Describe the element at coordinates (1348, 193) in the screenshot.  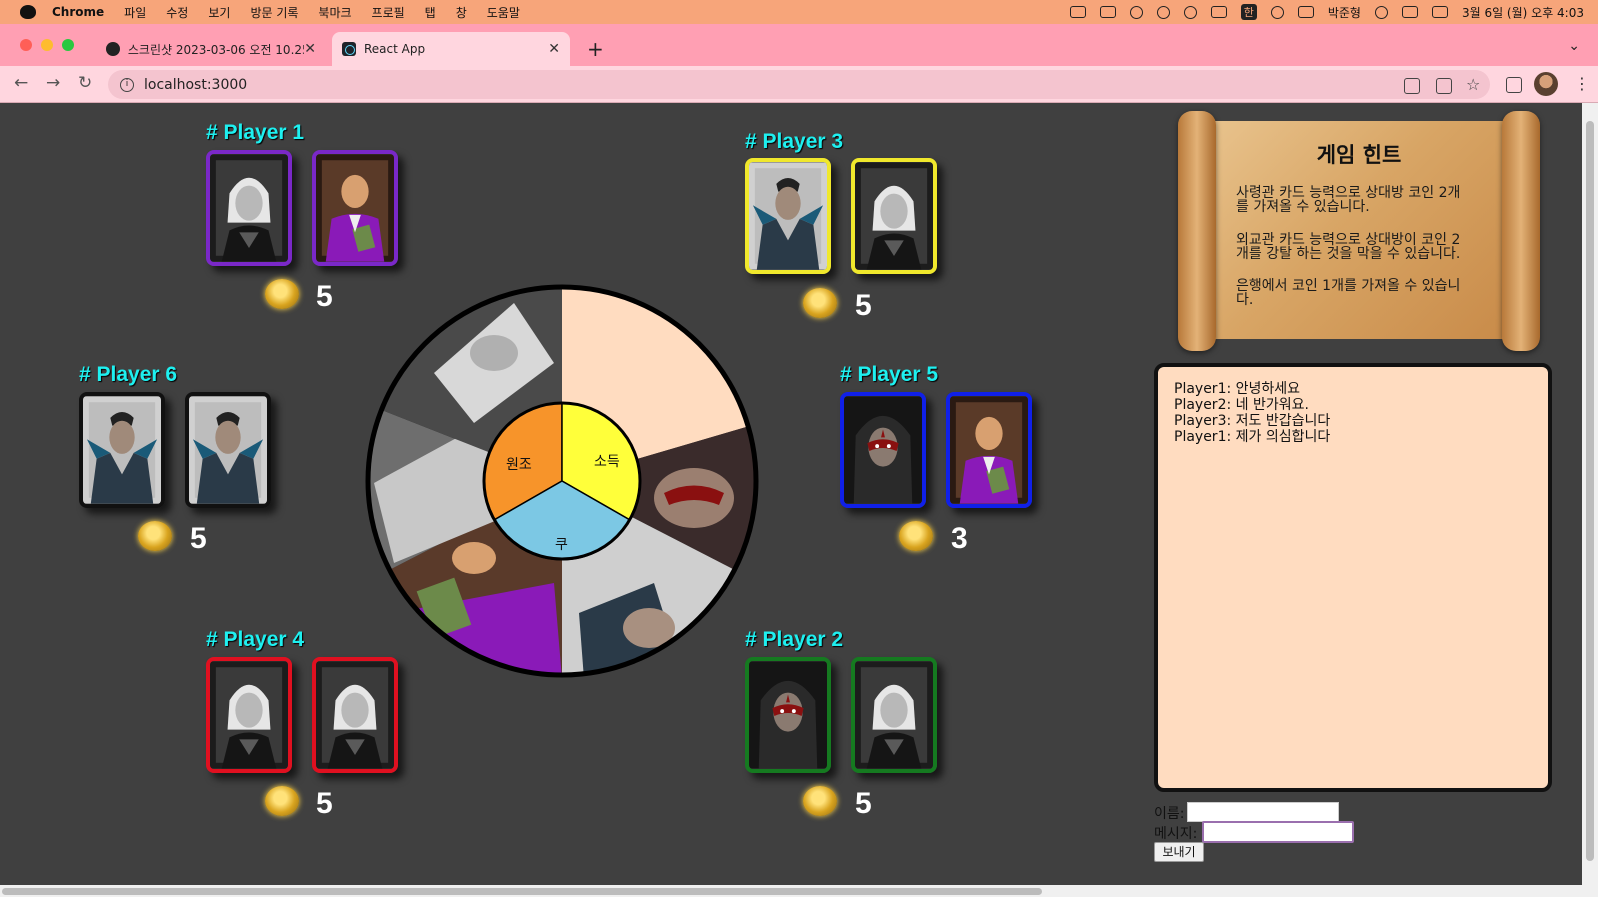
I see `hint-line: 사령관 카드 능력으로 상대방 코인 2개` at that location.